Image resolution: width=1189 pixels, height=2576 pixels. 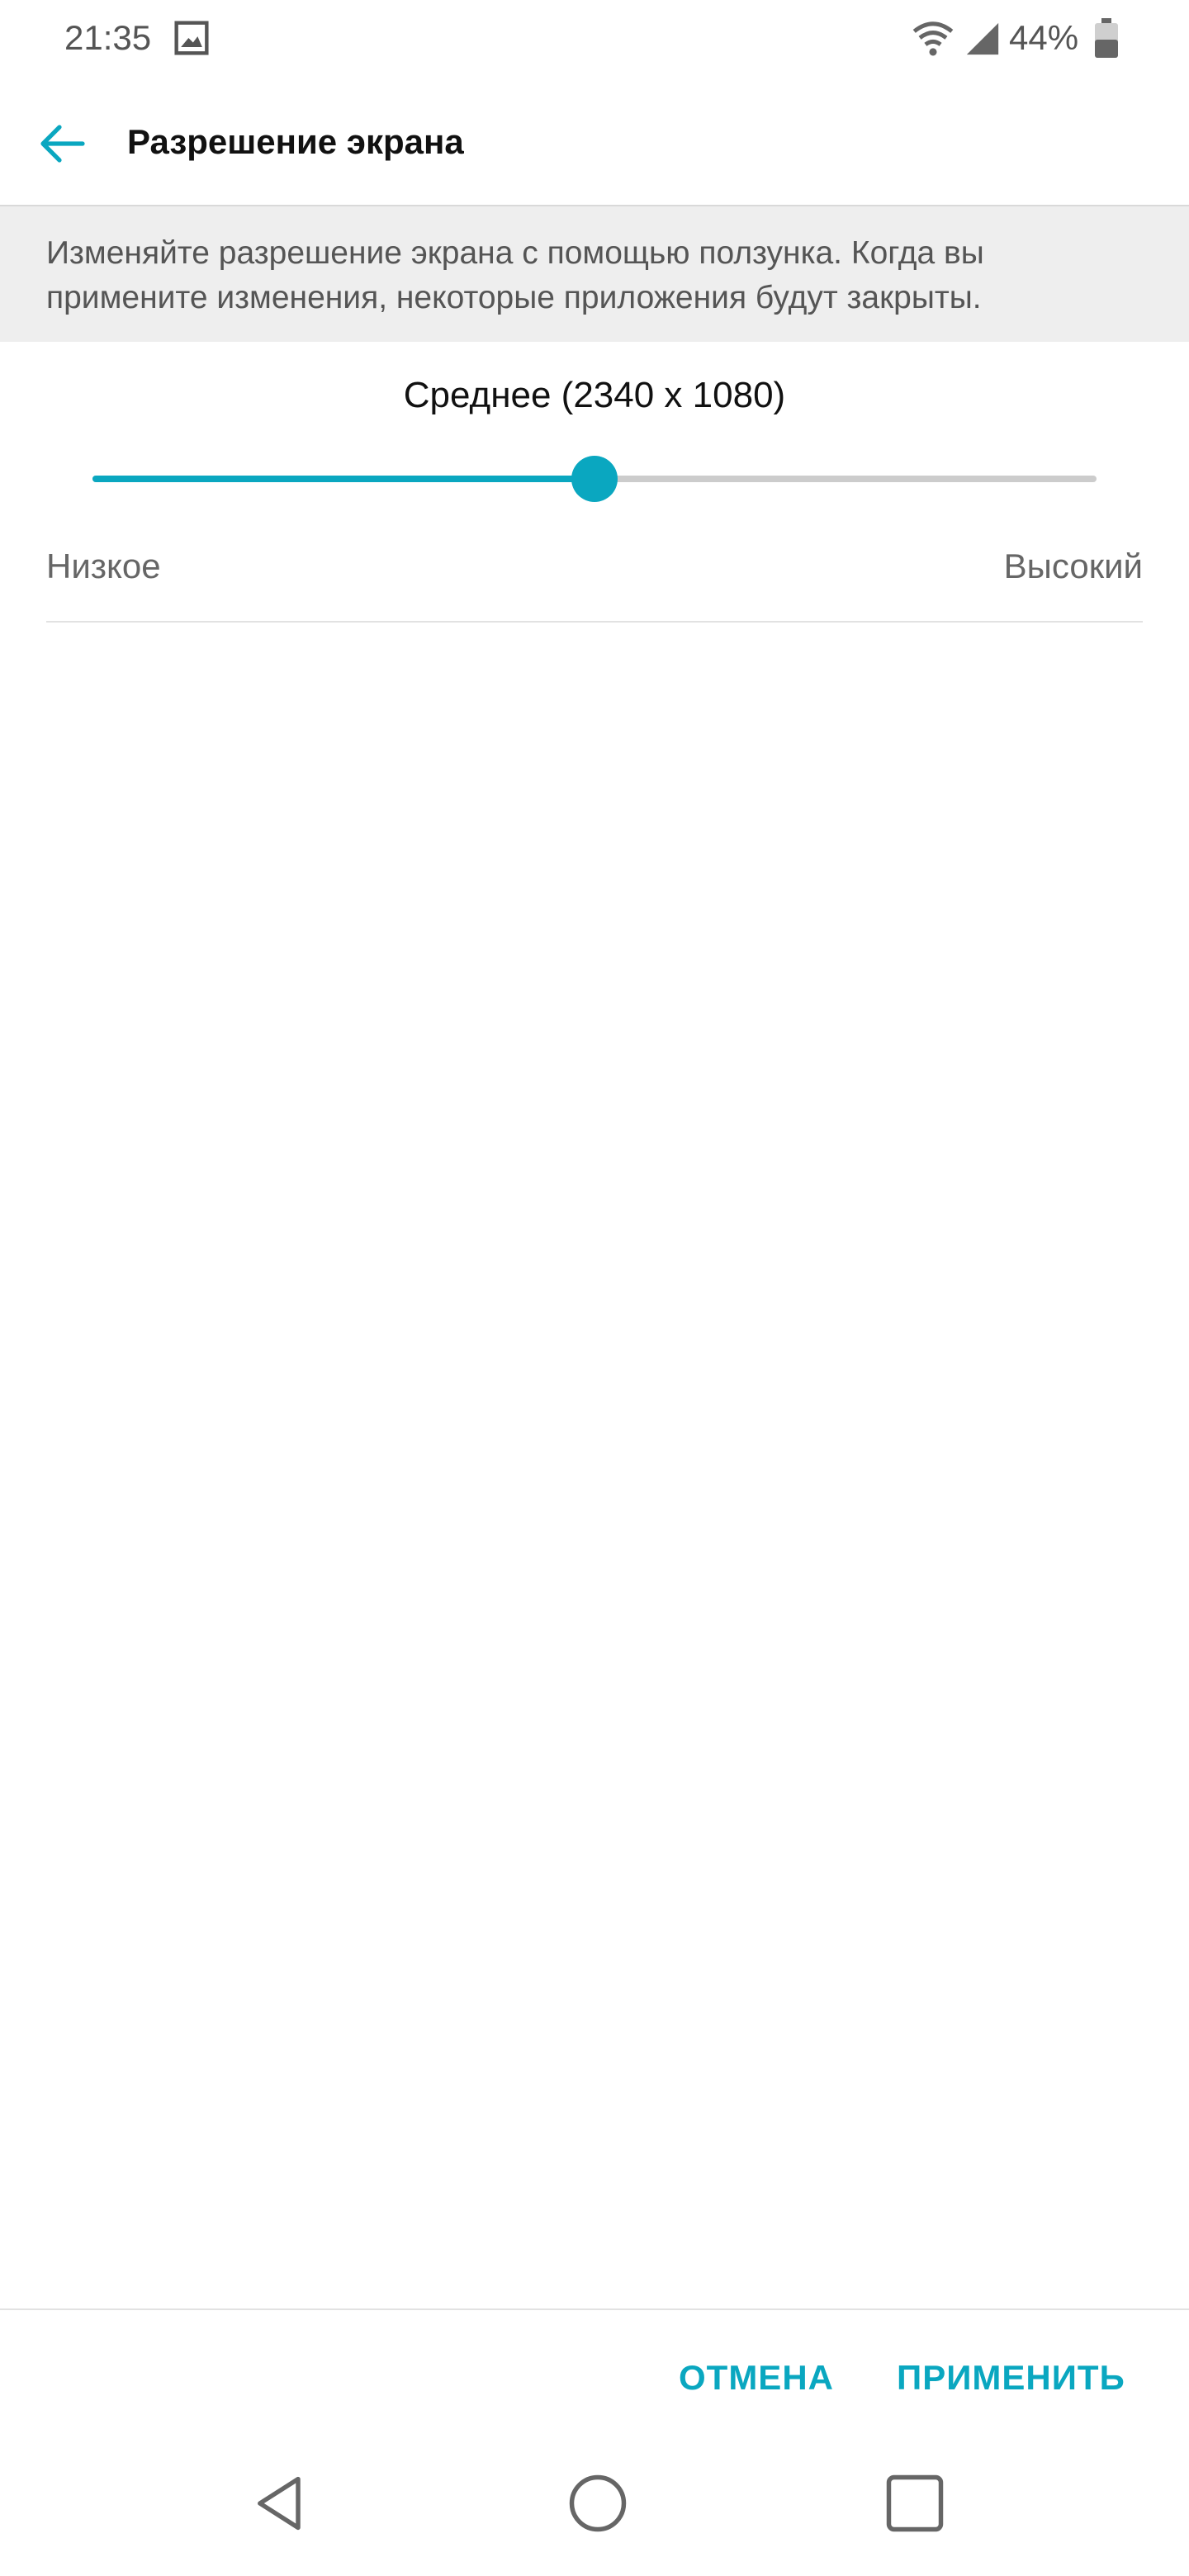 What do you see at coordinates (594, 2309) in the screenshot?
I see `action-divider` at bounding box center [594, 2309].